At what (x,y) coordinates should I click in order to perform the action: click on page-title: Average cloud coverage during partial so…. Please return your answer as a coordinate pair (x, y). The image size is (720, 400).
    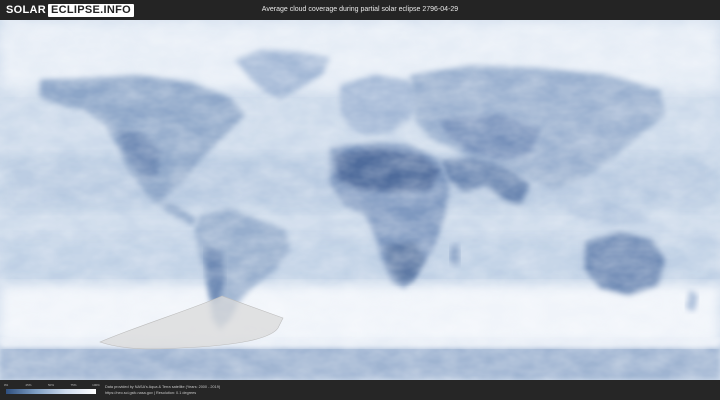
    Looking at the image, I should click on (360, 9).